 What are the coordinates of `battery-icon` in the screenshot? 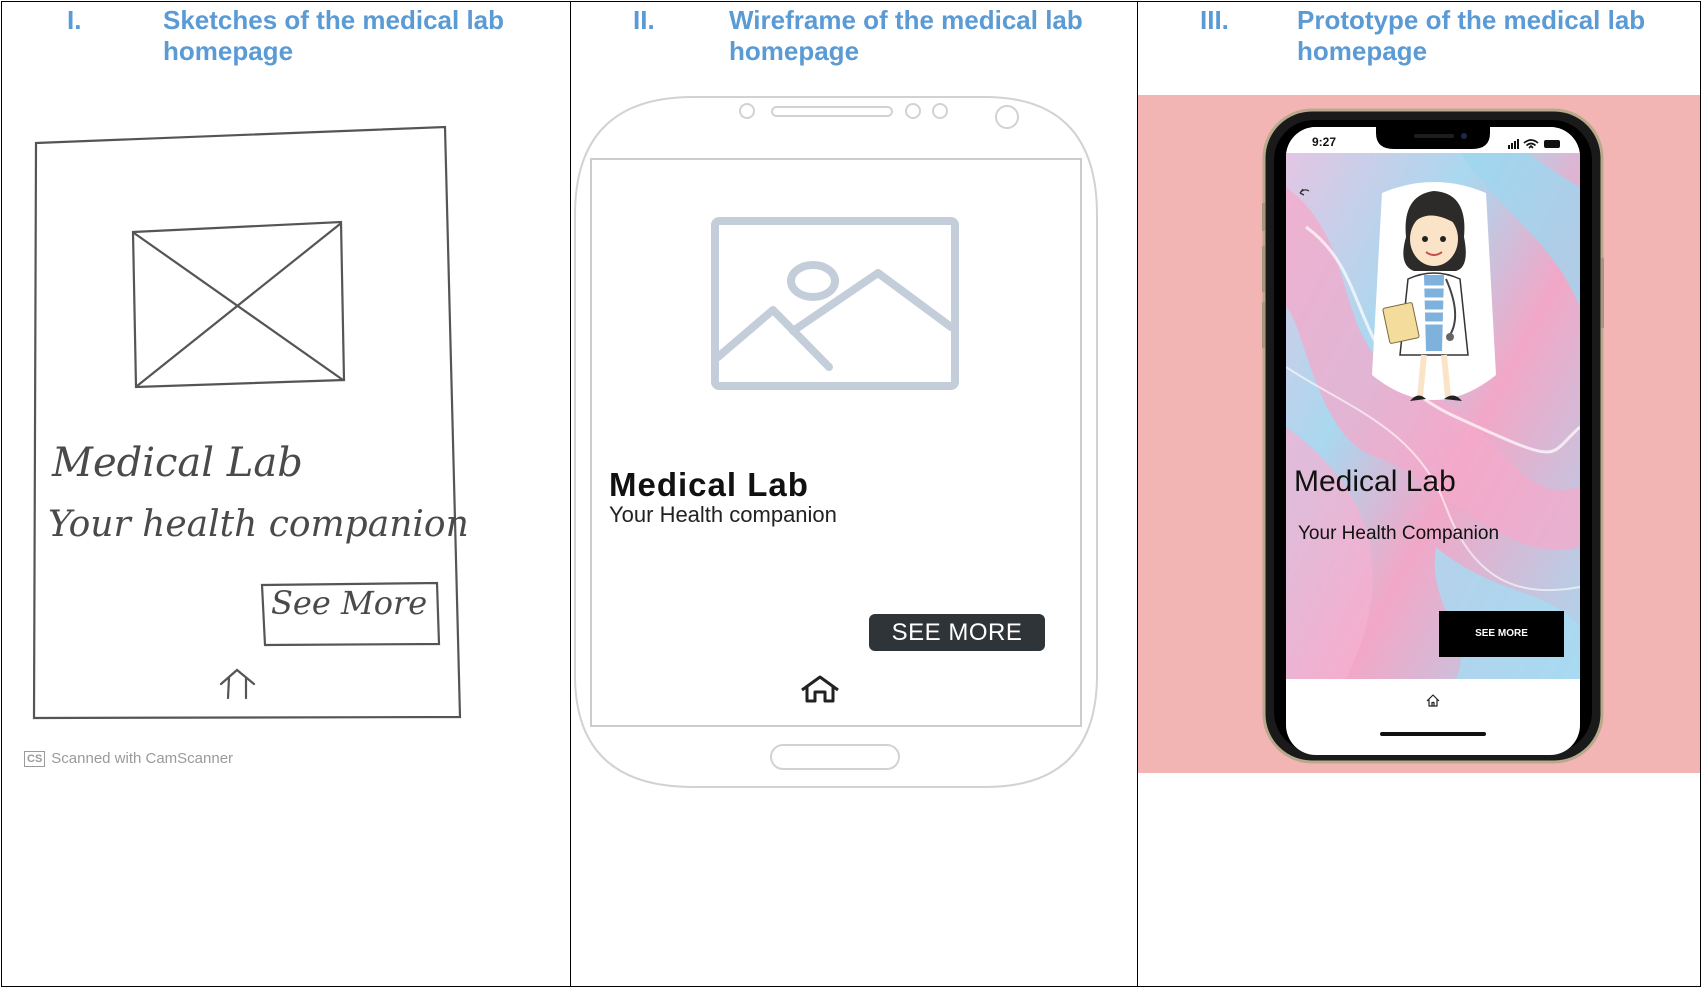 It's located at (1552, 144).